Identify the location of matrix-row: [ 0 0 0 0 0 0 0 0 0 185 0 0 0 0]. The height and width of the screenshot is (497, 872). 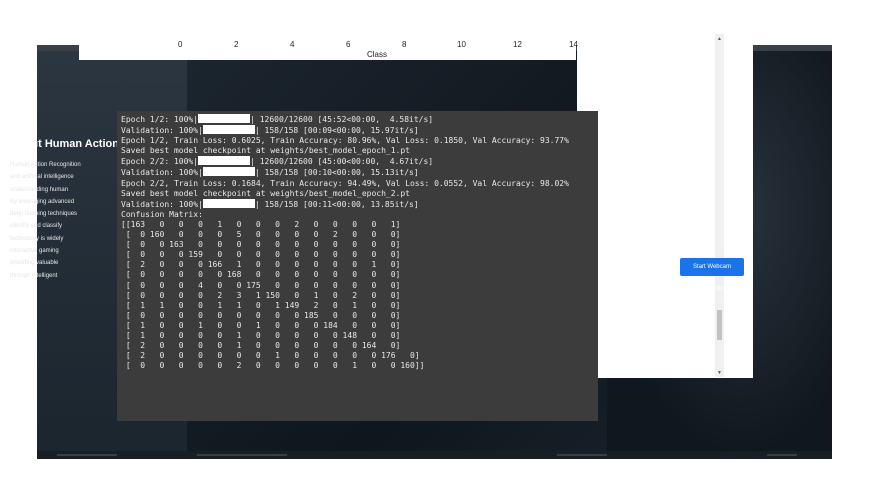
(261, 315).